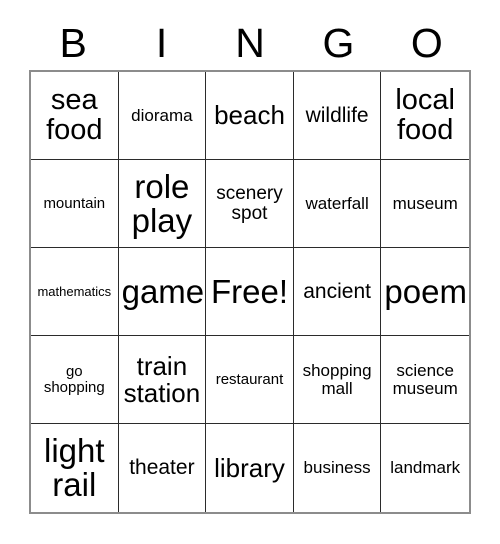  I want to click on bingo-cell: poem, so click(425, 292).